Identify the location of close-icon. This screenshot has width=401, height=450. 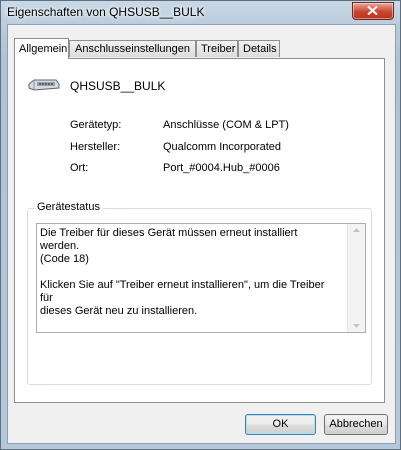
(372, 10).